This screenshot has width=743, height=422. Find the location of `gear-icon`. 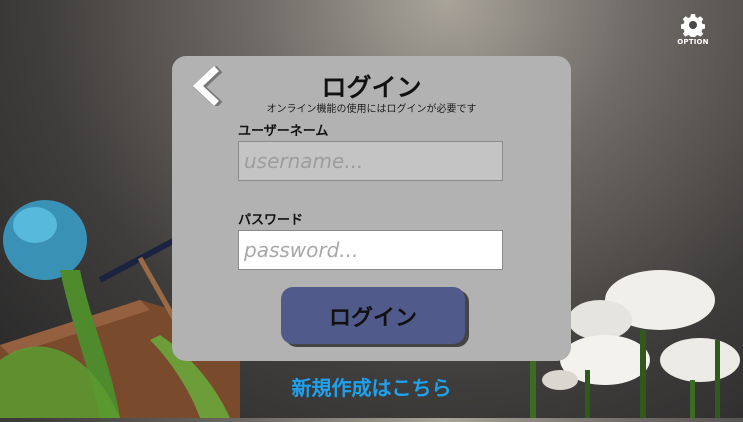

gear-icon is located at coordinates (693, 25).